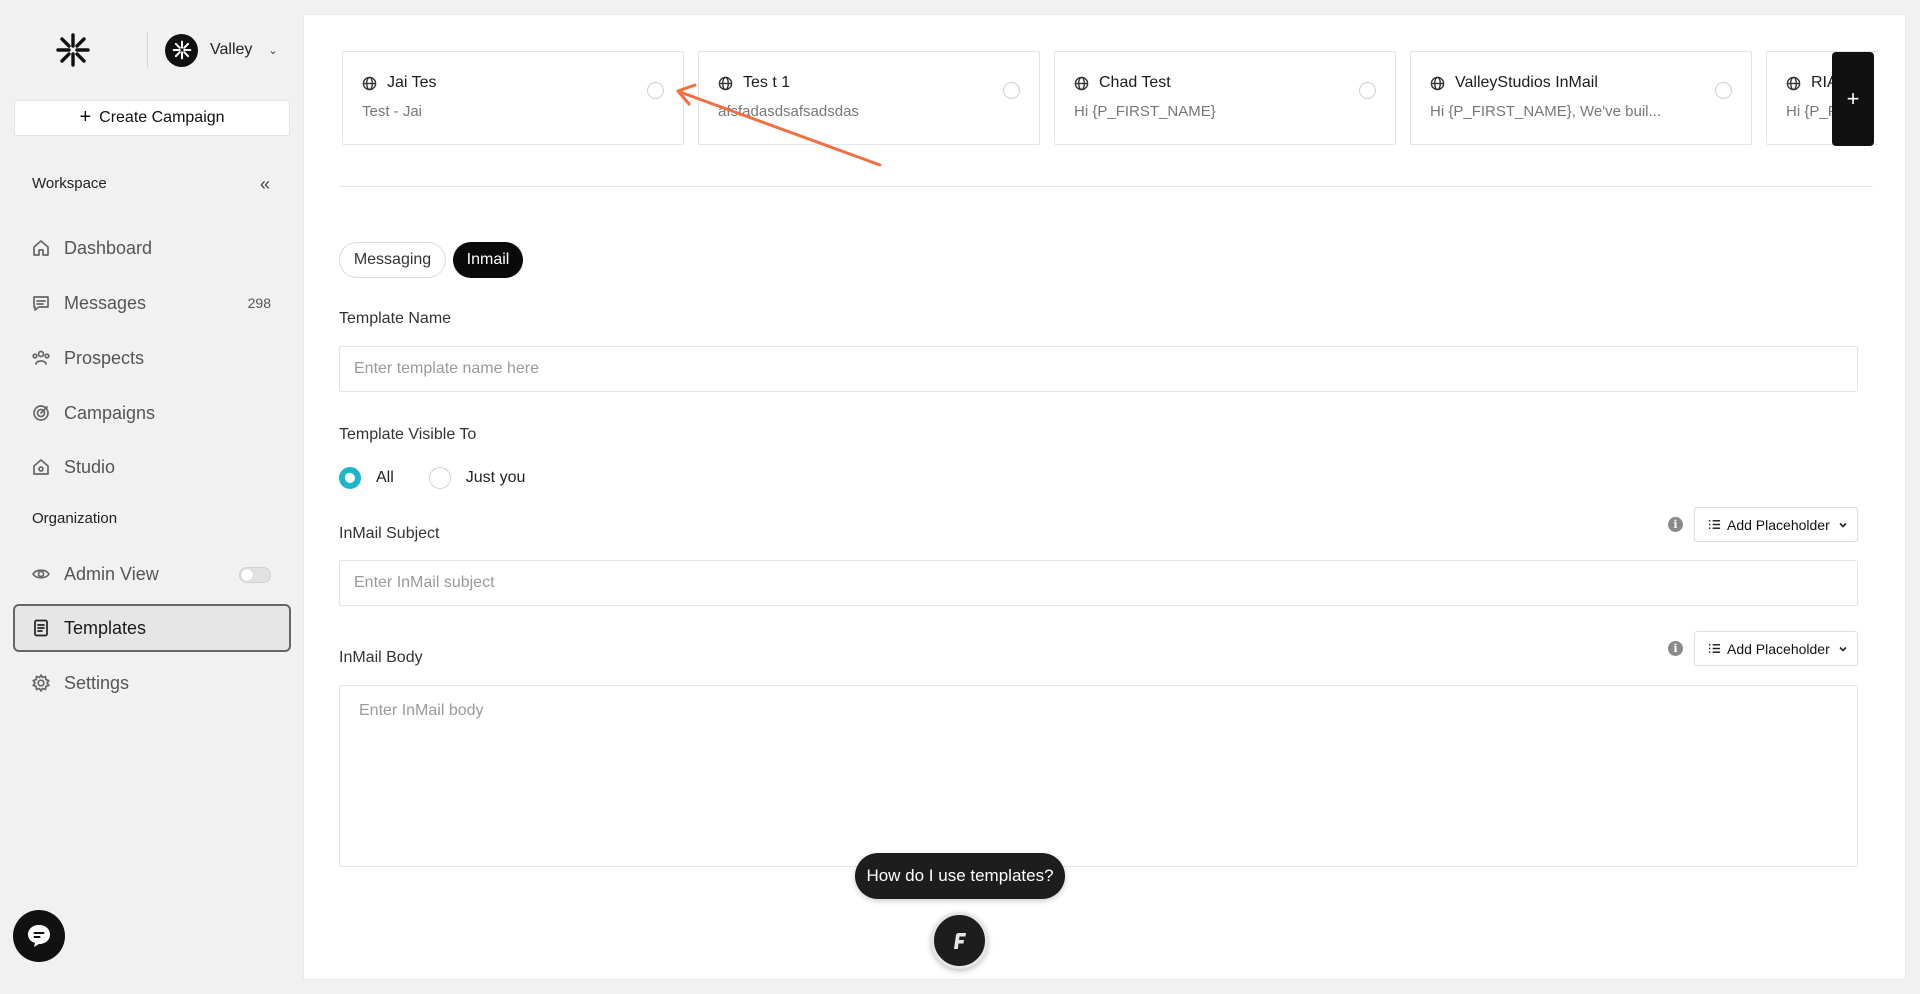 The image size is (1920, 994). Describe the element at coordinates (231, 49) in the screenshot. I see `workspace-name: Valley` at that location.